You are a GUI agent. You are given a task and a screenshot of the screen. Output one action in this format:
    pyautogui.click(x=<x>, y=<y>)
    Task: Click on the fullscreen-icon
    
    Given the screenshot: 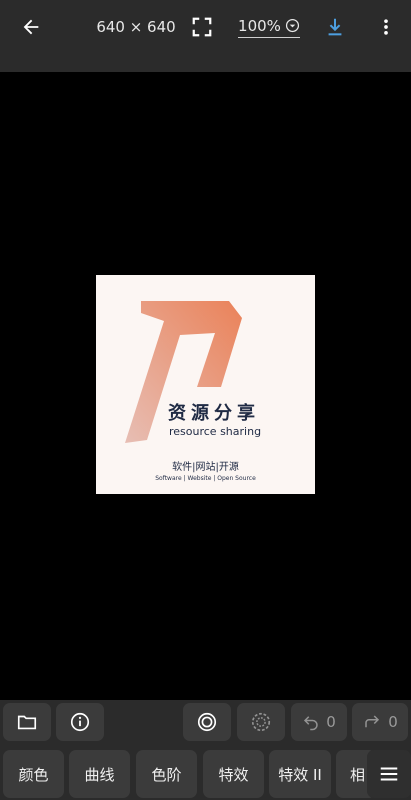 What is the action you would take?
    pyautogui.click(x=202, y=27)
    